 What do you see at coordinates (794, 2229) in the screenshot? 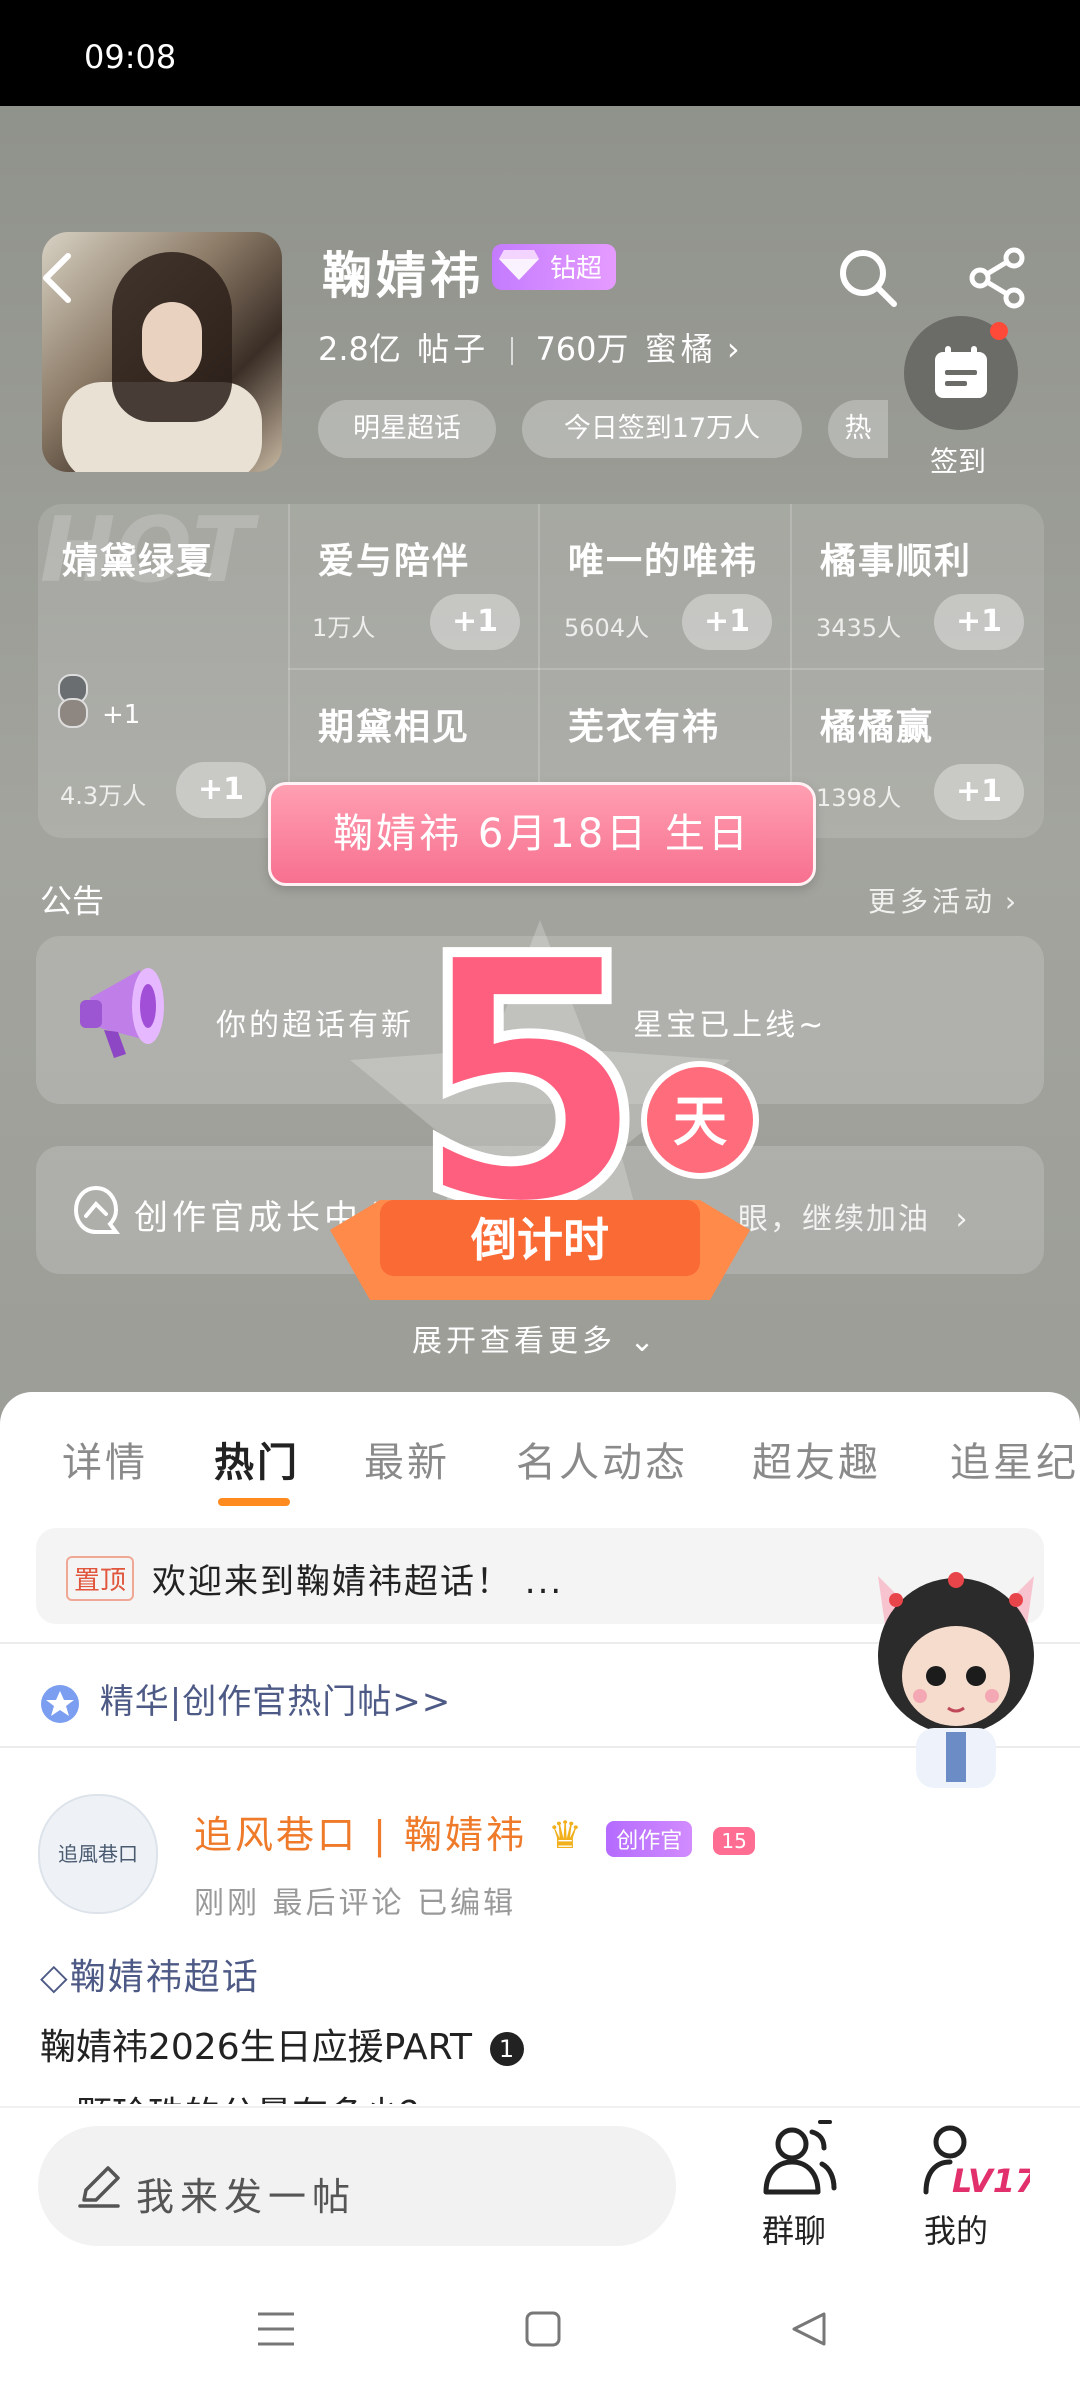
I see `group-chat-label: 群聊` at bounding box center [794, 2229].